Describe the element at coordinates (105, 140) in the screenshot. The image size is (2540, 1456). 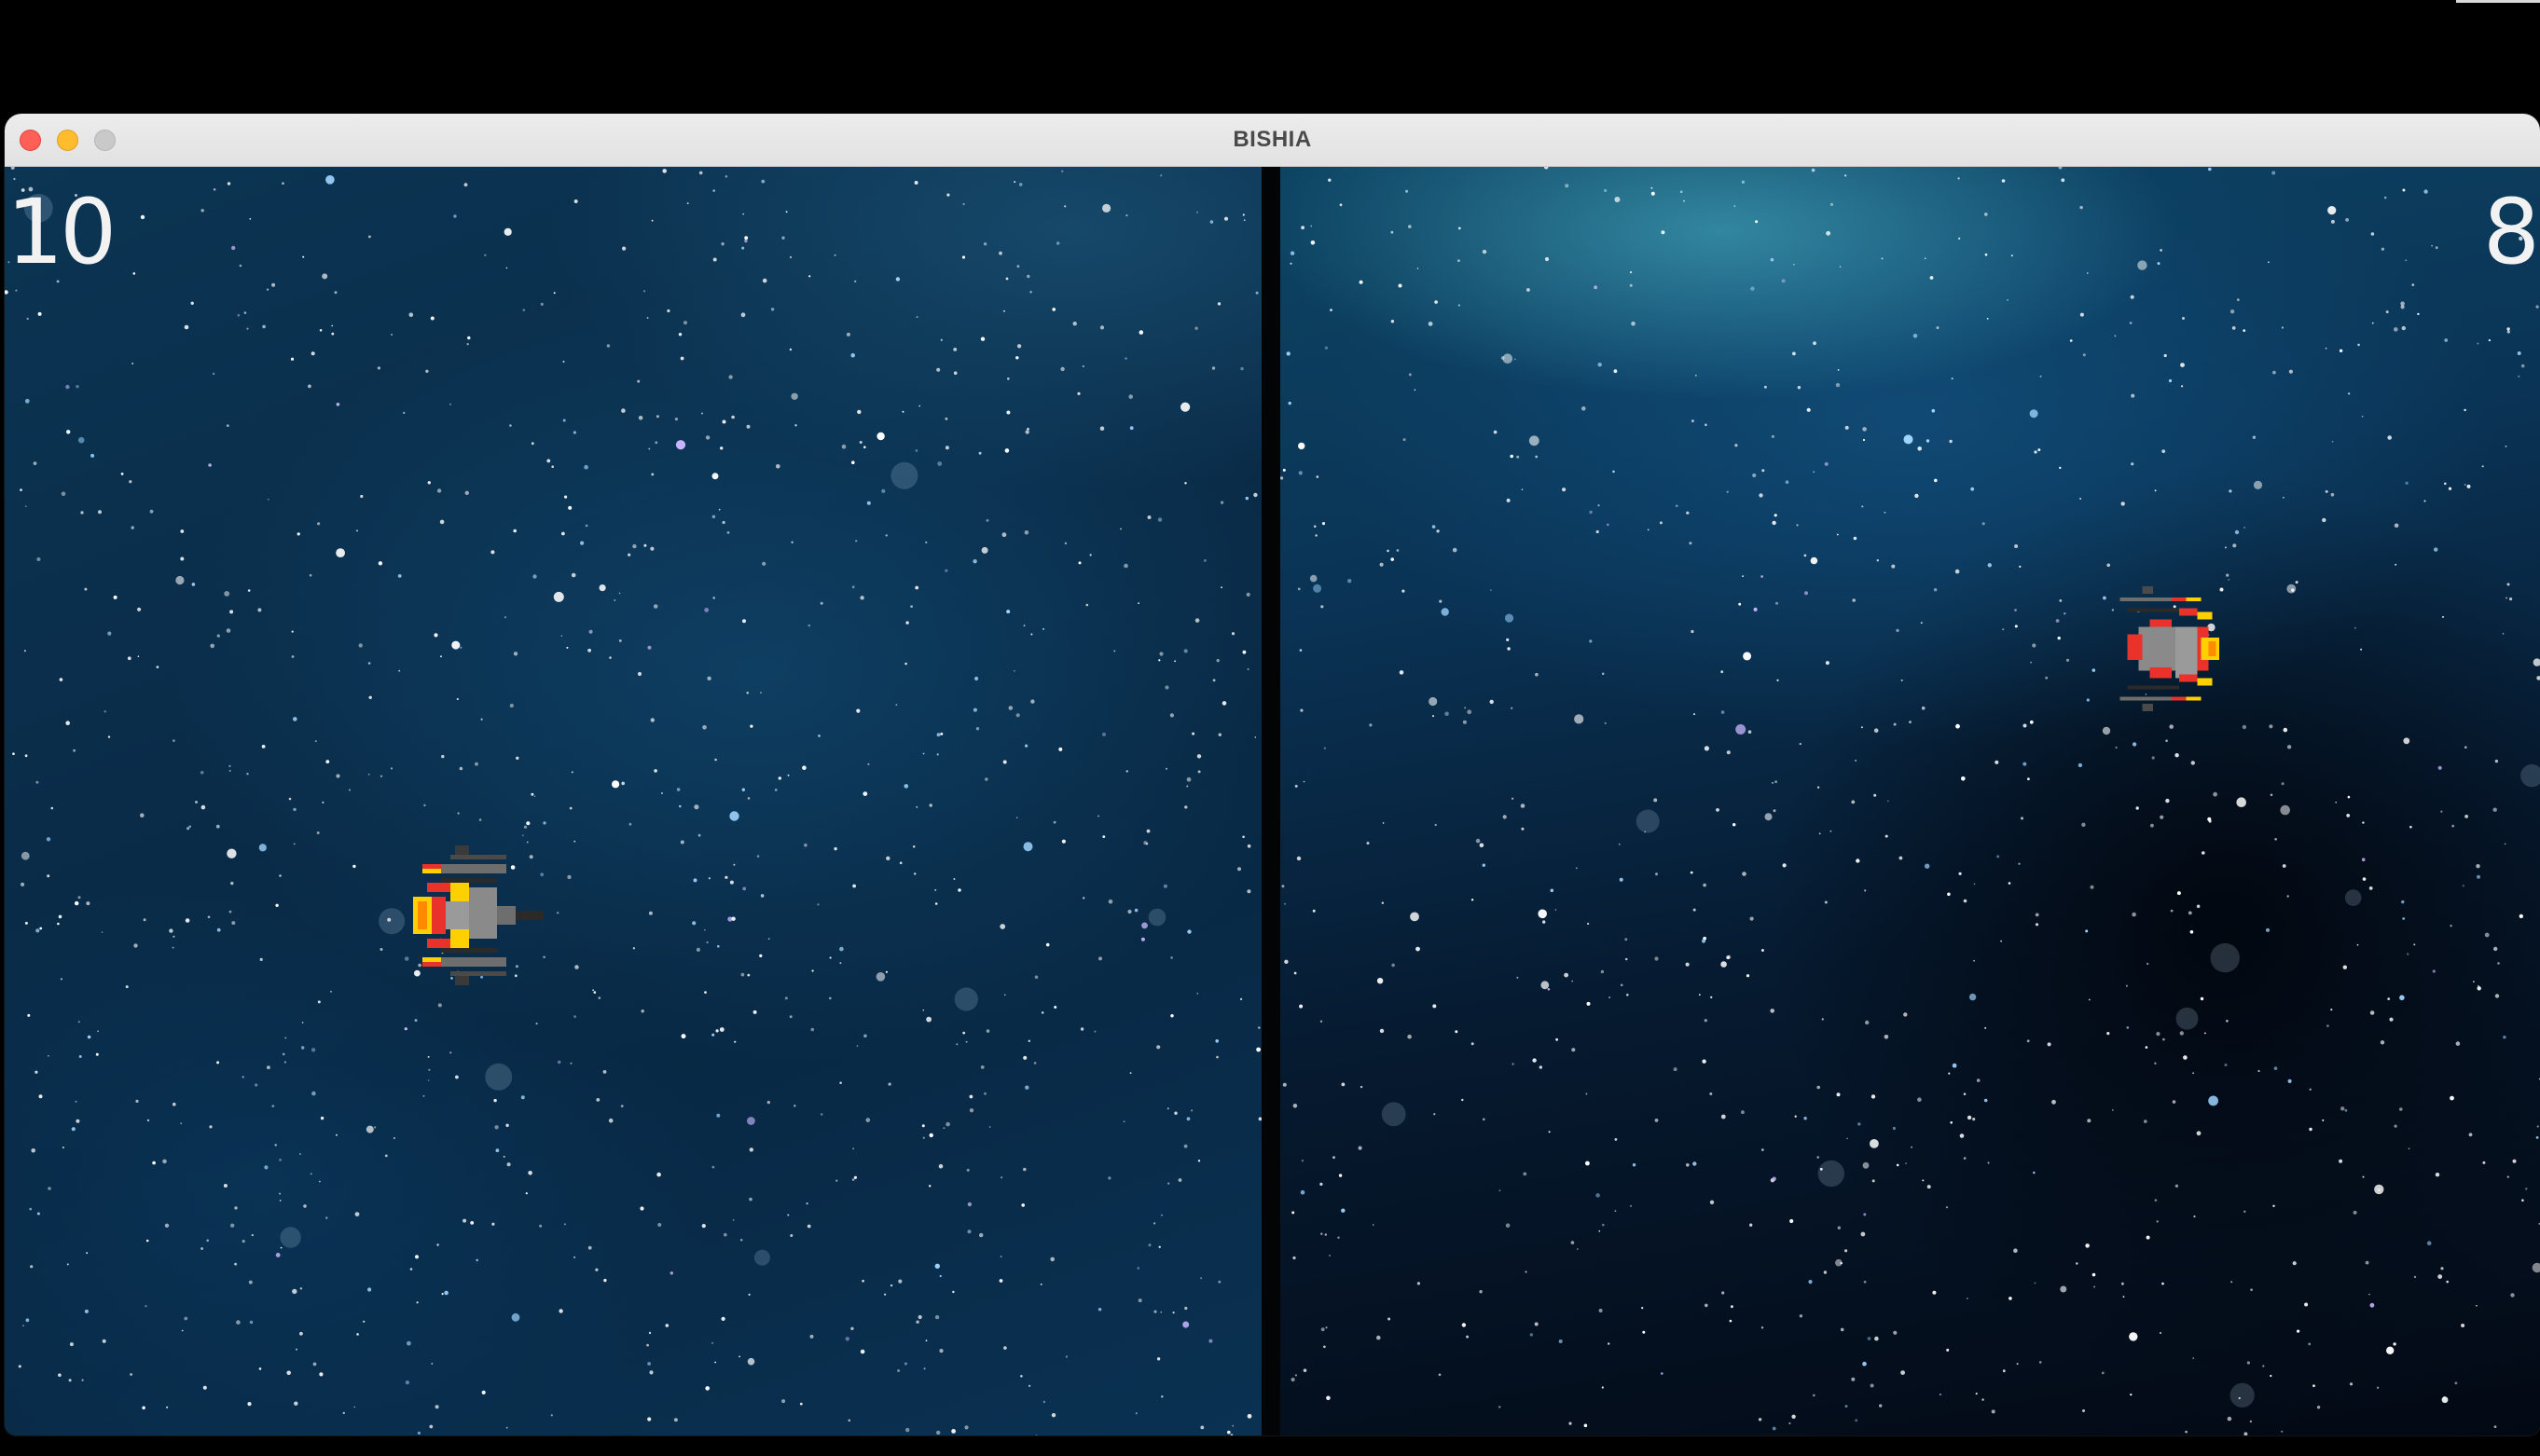
I see `maximize-icon` at that location.